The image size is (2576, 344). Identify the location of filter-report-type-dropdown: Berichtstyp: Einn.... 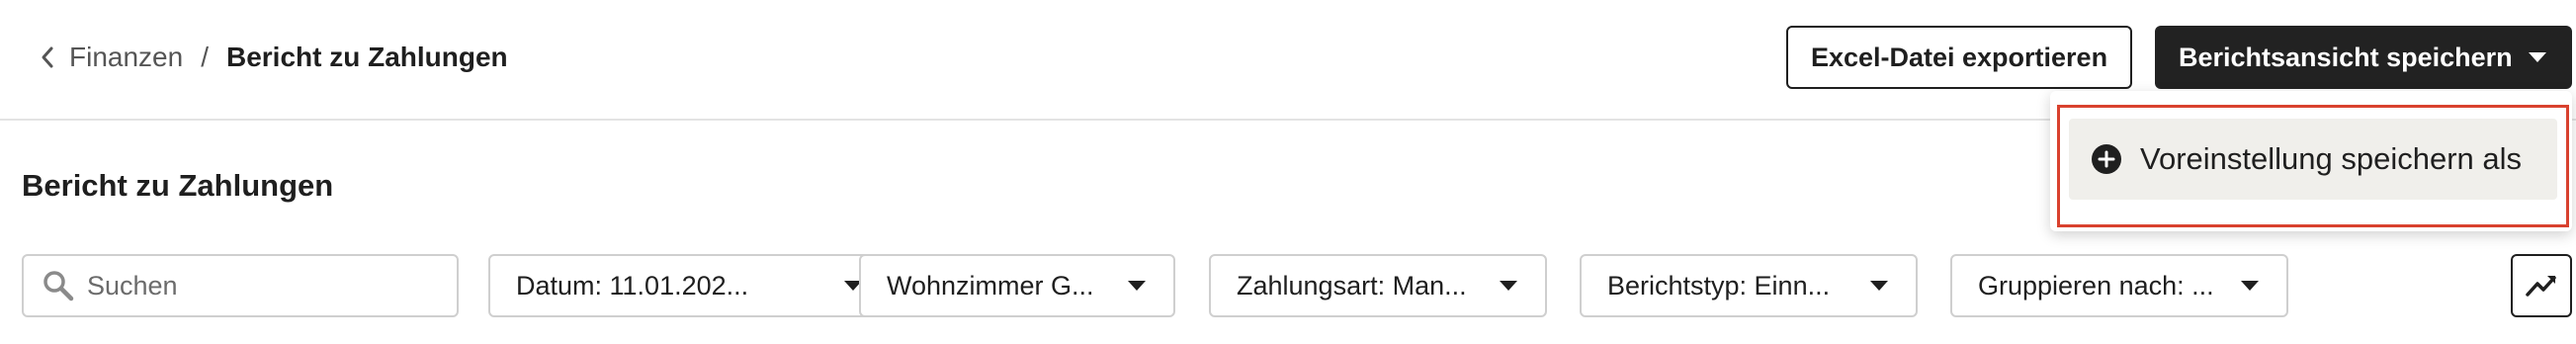
(1749, 285).